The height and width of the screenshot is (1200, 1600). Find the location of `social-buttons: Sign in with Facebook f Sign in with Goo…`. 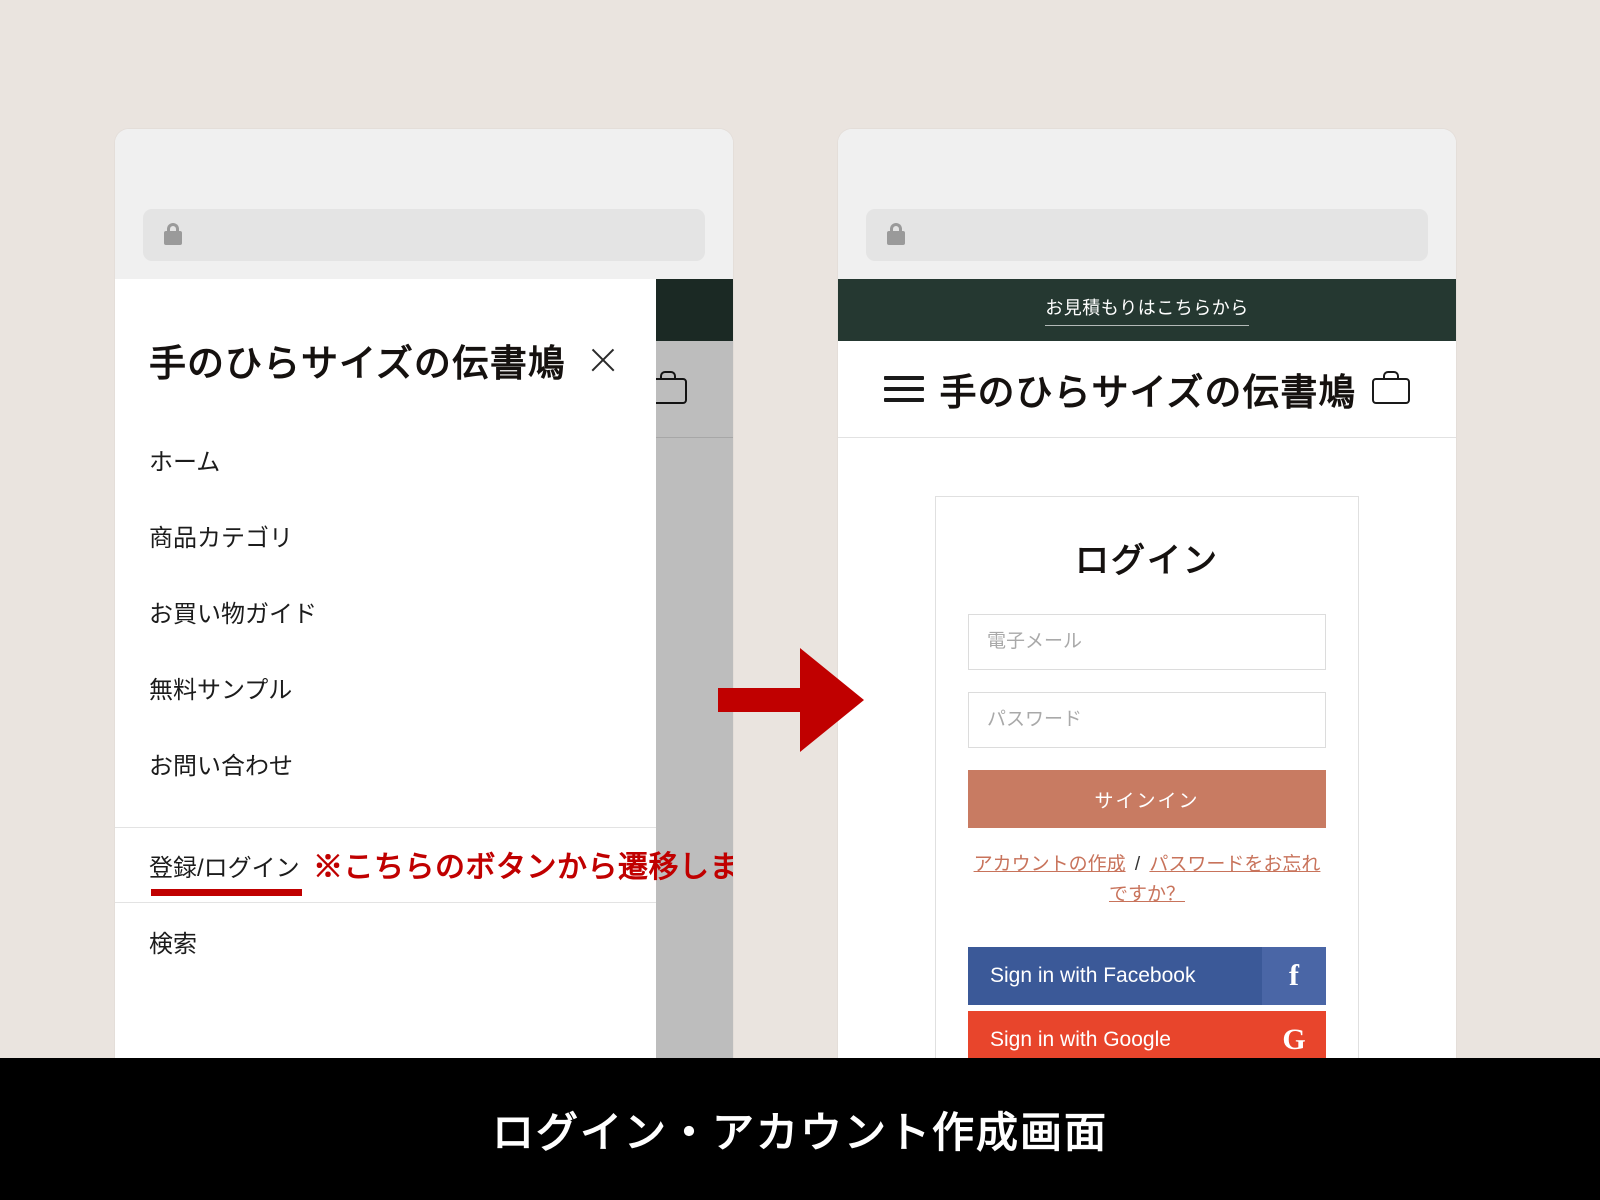

social-buttons: Sign in with Facebook f Sign in with Goo… is located at coordinates (1147, 1002).